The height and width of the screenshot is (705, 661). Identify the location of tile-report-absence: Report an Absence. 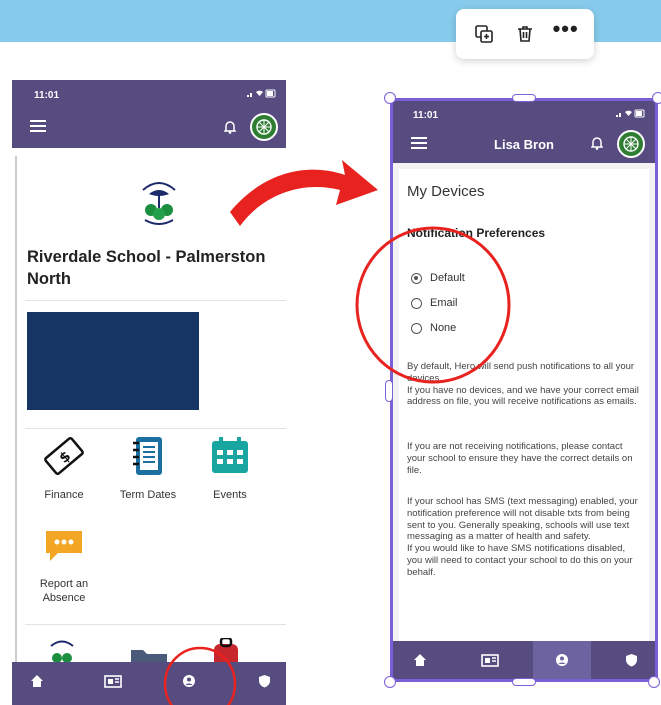
(64, 563).